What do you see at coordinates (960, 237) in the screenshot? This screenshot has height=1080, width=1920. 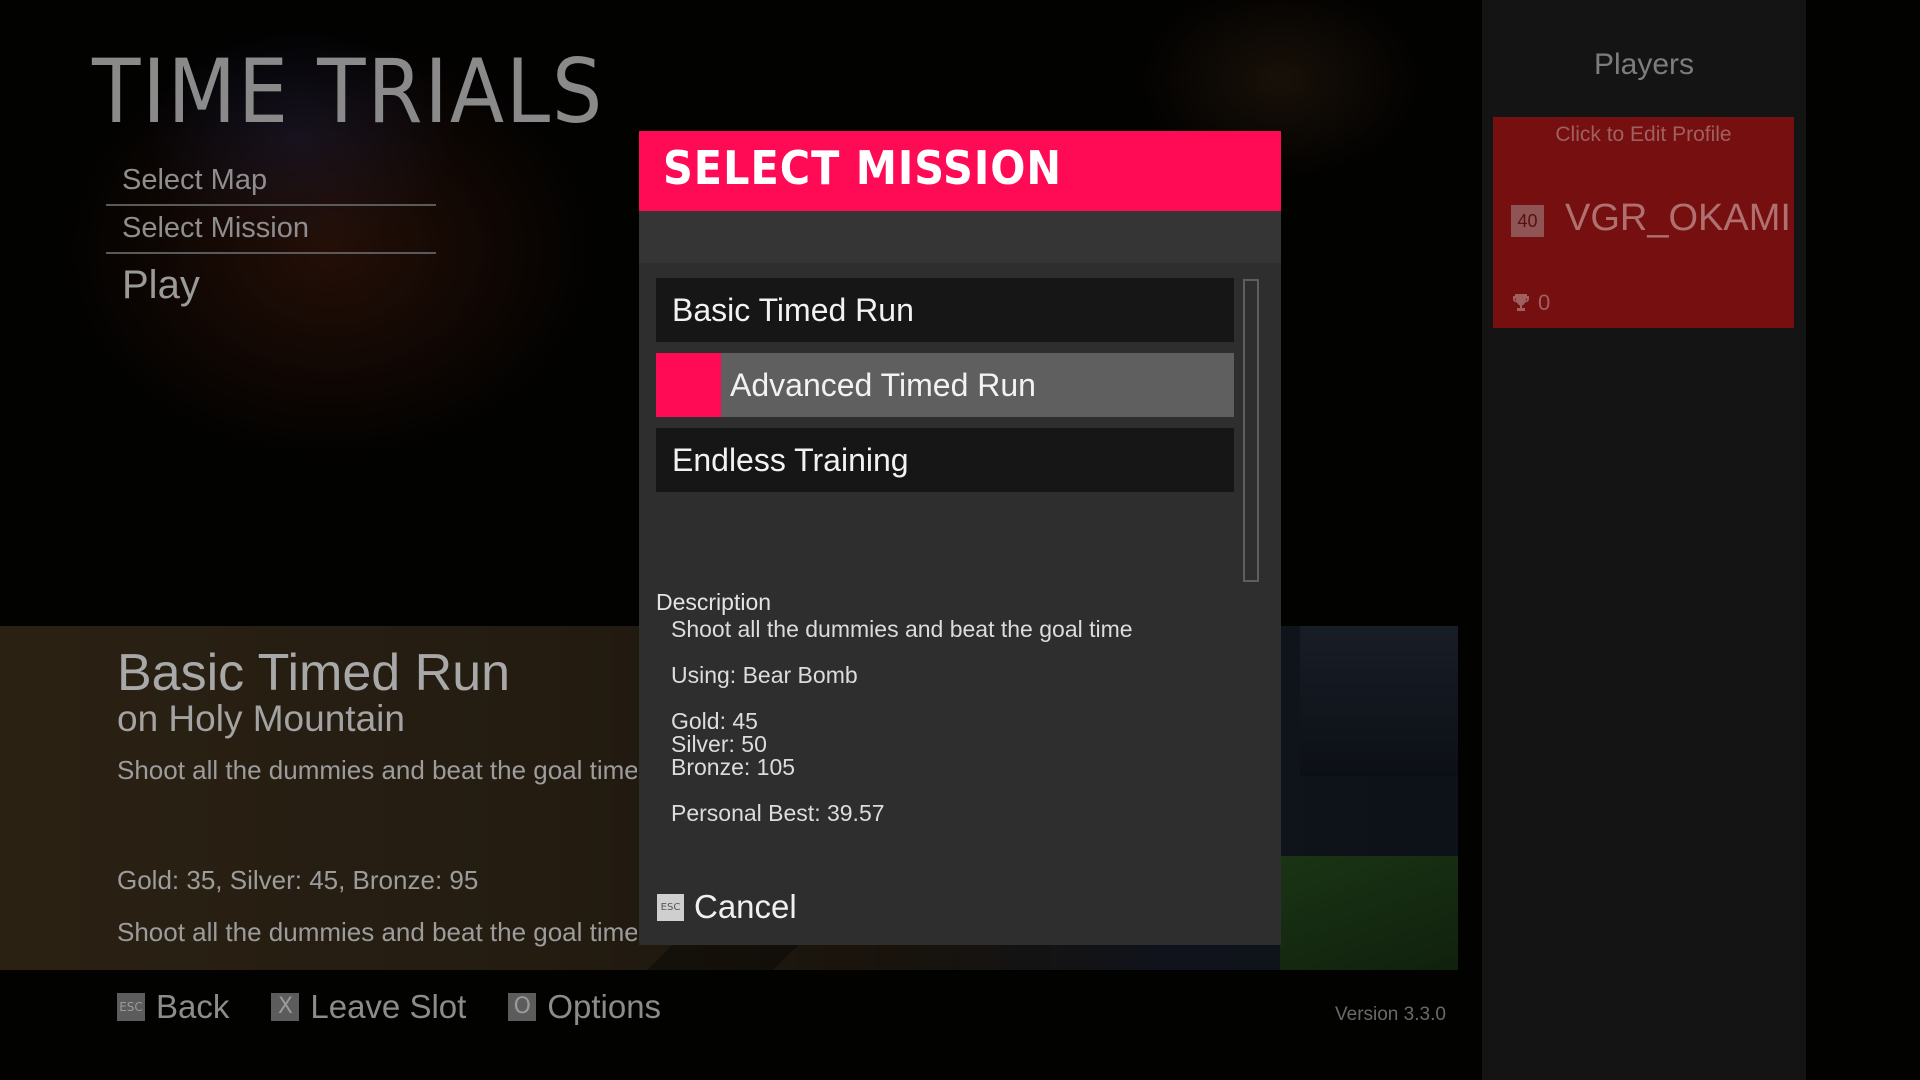 I see `dialog-header-band` at bounding box center [960, 237].